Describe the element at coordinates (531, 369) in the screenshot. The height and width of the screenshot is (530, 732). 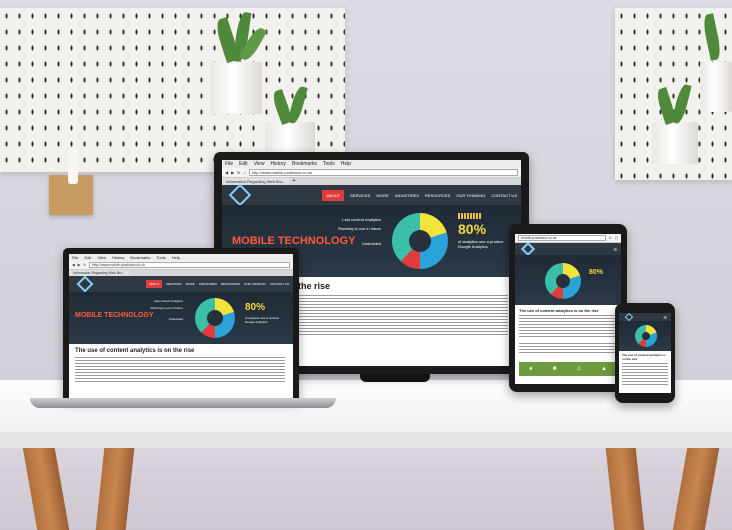
I see `feature-icon: ●` at that location.